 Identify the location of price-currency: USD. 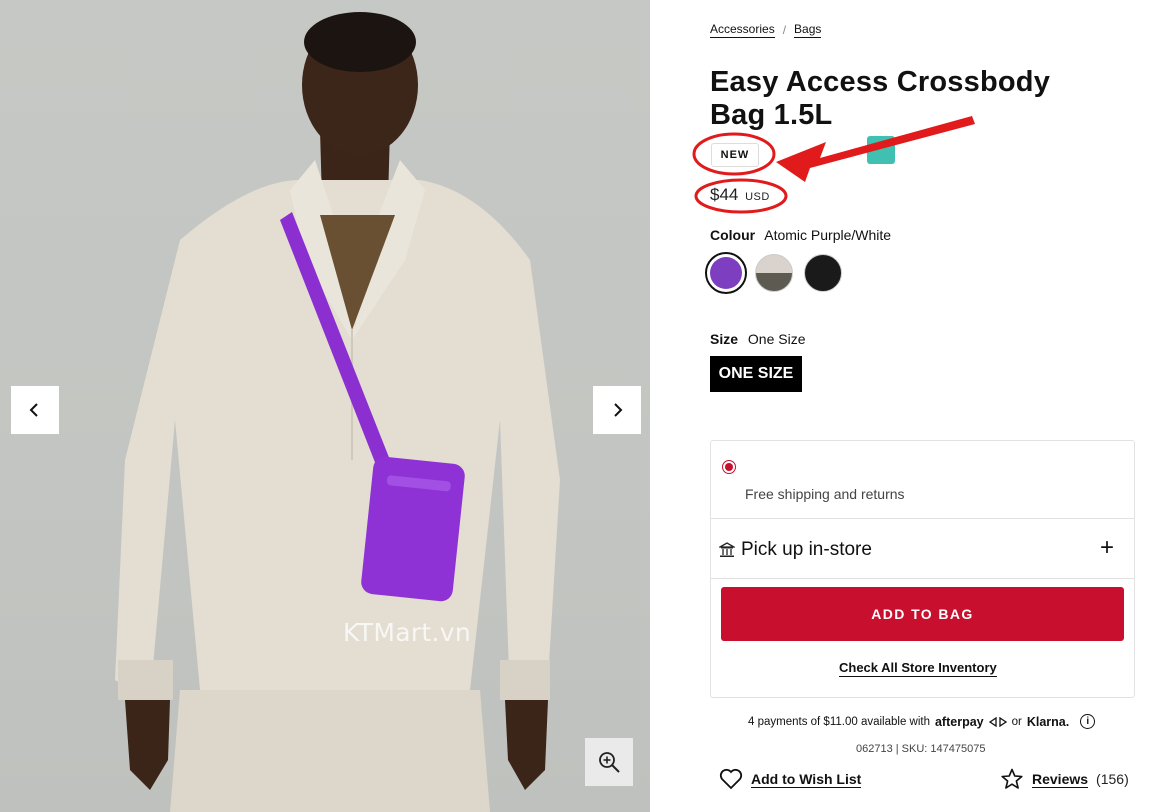
(757, 197).